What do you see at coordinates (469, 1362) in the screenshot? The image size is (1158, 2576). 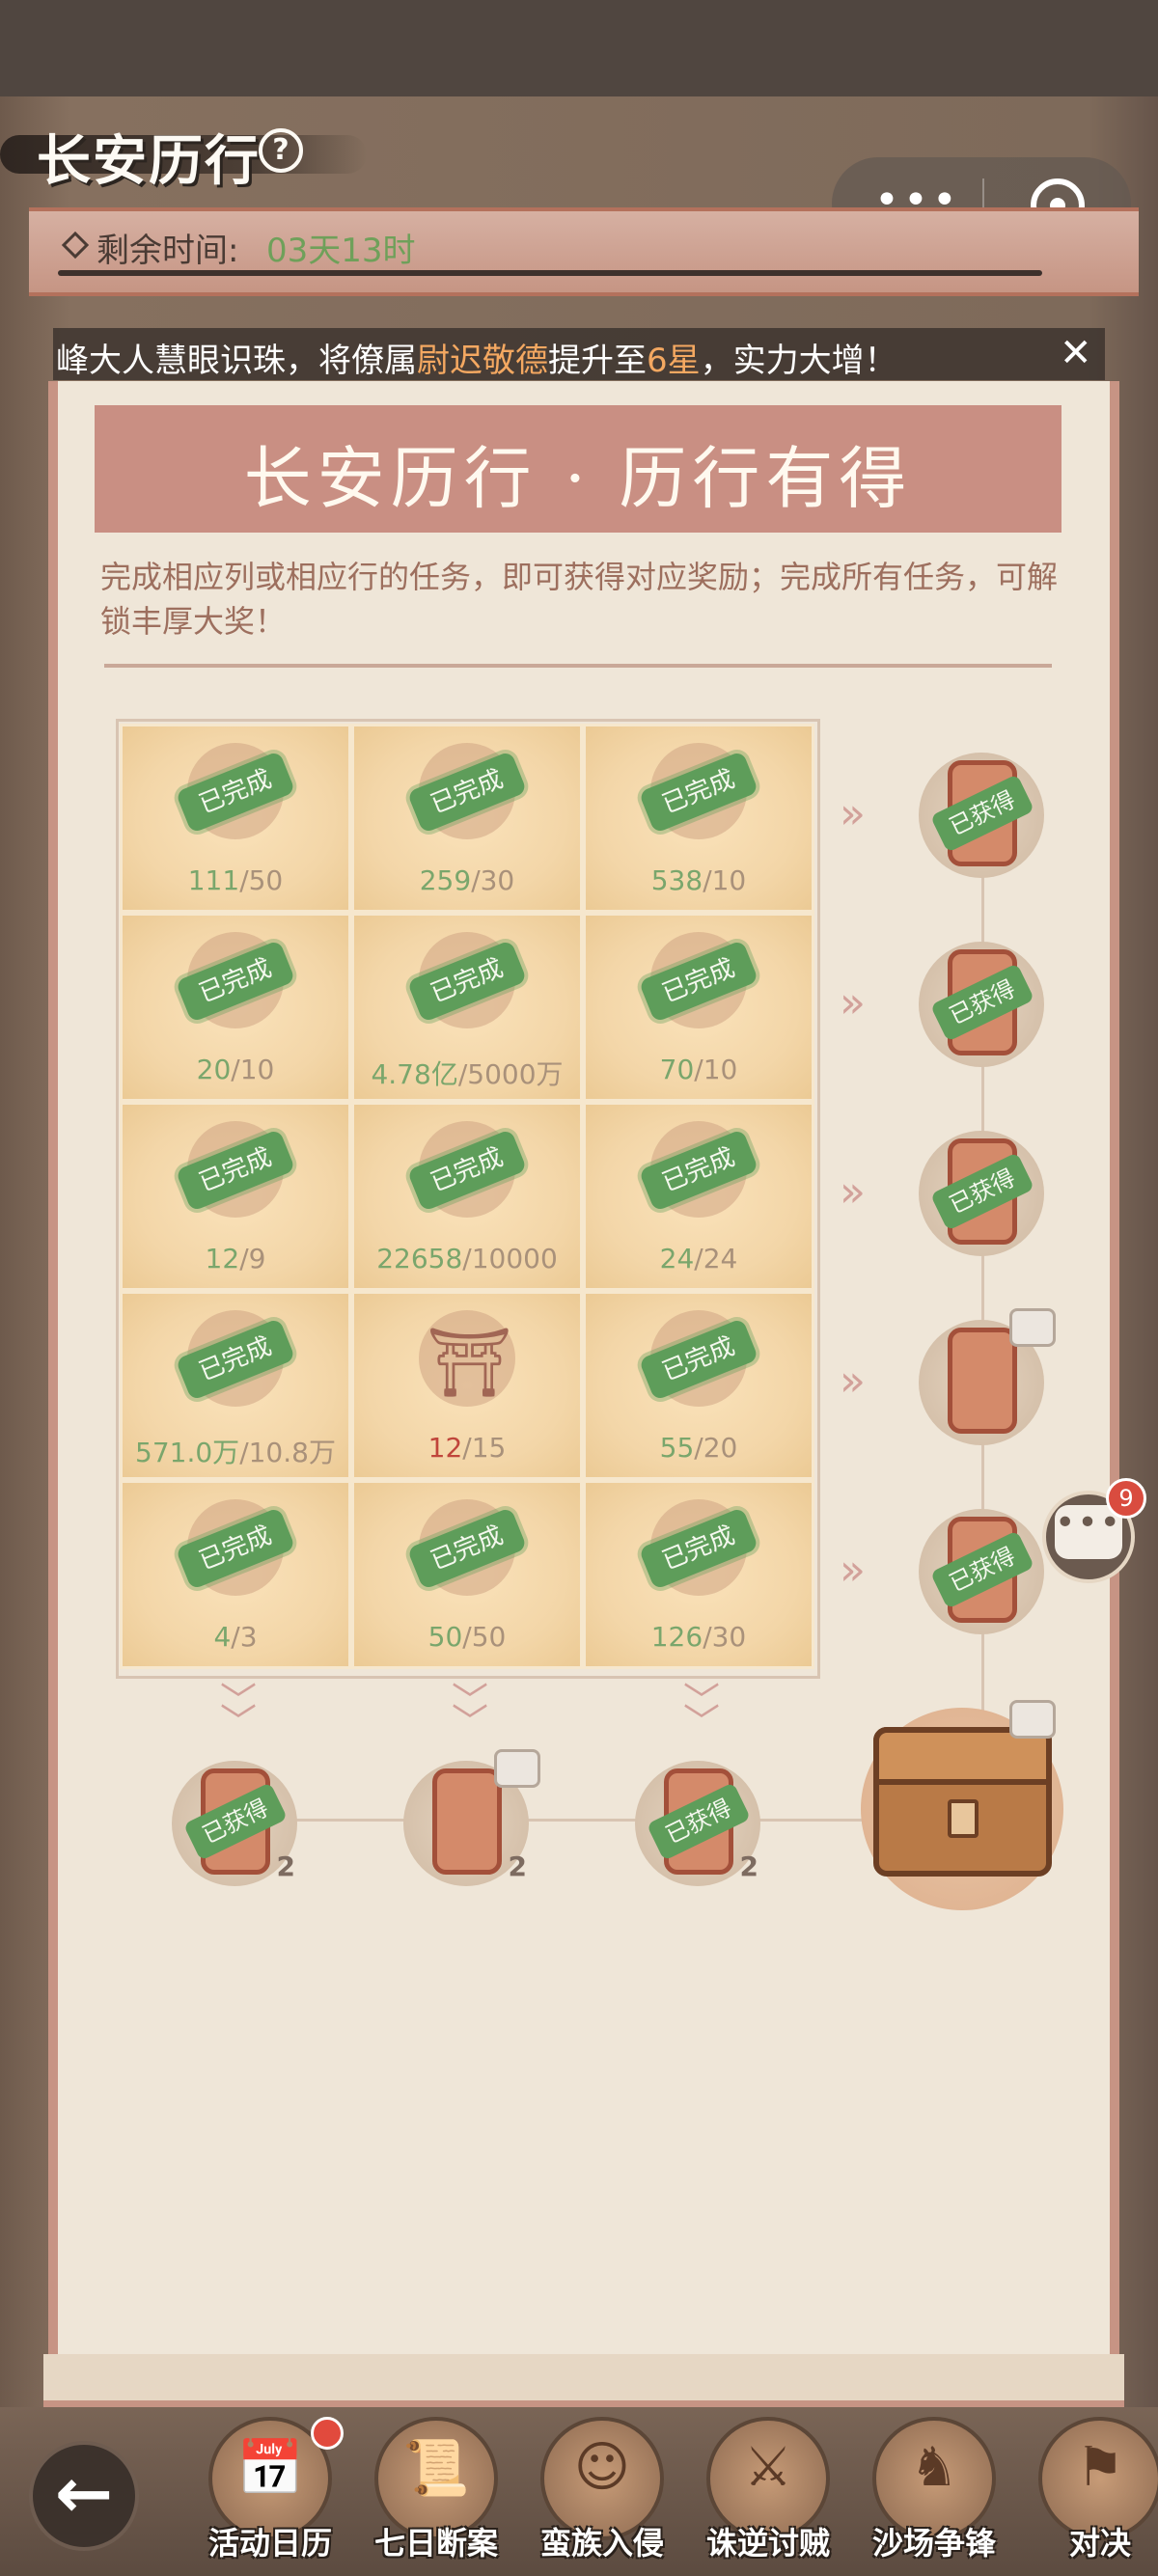 I see `pavilion-icon: ⛩` at bounding box center [469, 1362].